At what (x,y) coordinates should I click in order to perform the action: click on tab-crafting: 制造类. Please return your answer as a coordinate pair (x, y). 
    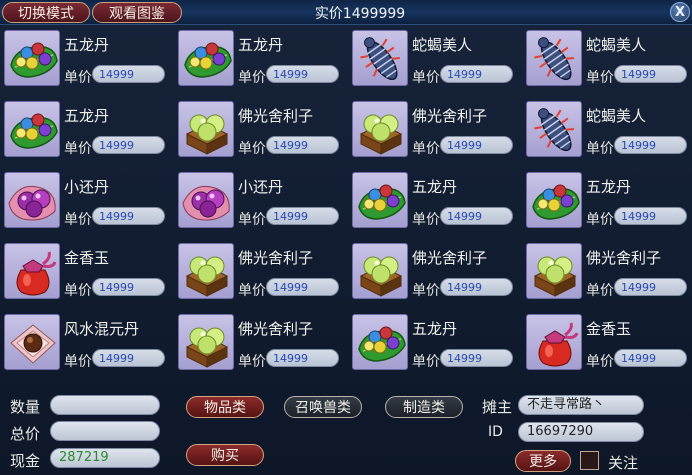
    Looking at the image, I should click on (424, 407).